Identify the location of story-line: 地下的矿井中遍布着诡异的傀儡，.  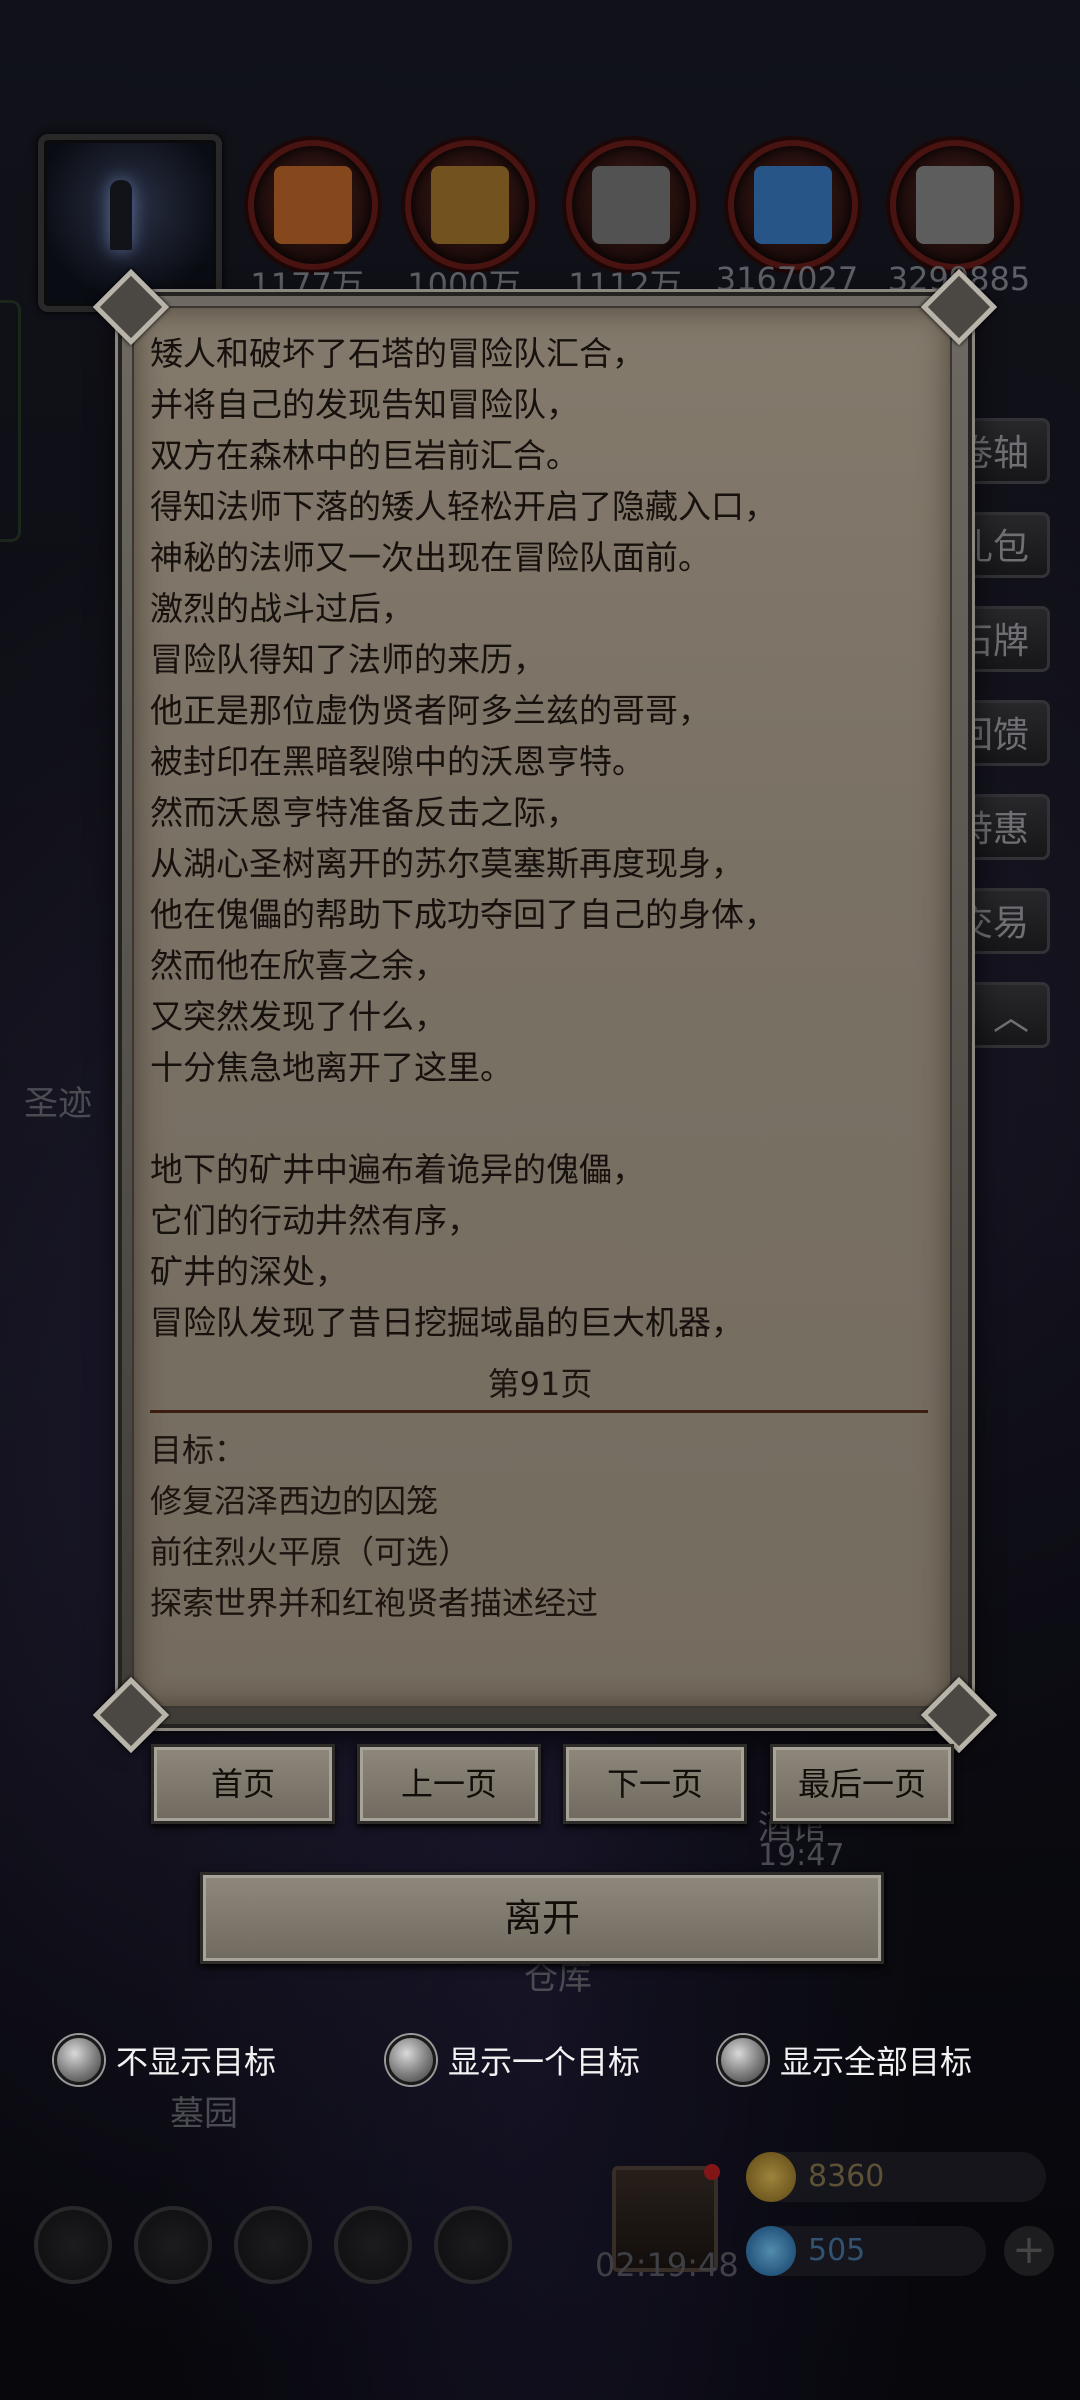
(397, 1169).